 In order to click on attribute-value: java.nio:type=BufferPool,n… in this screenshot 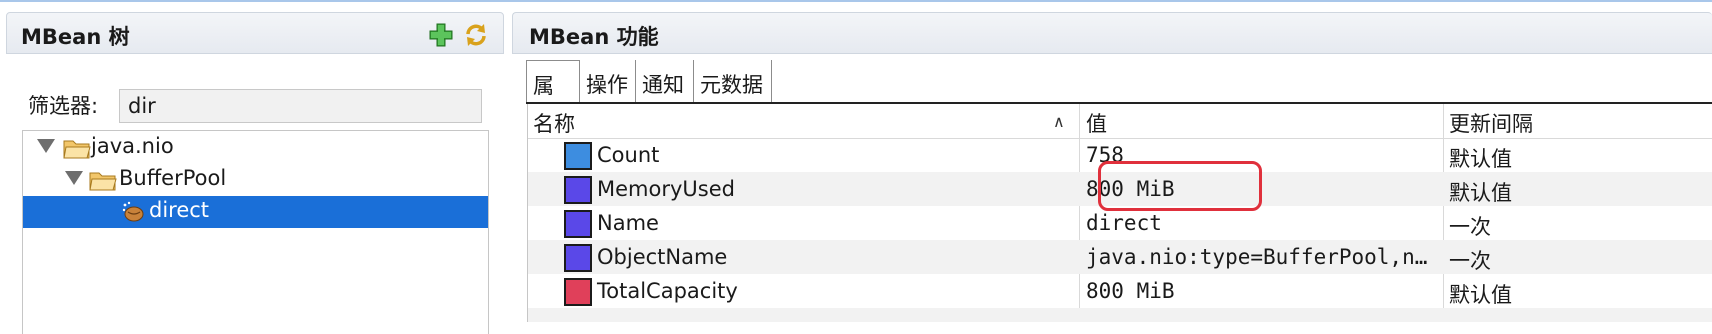, I will do `click(1257, 257)`.